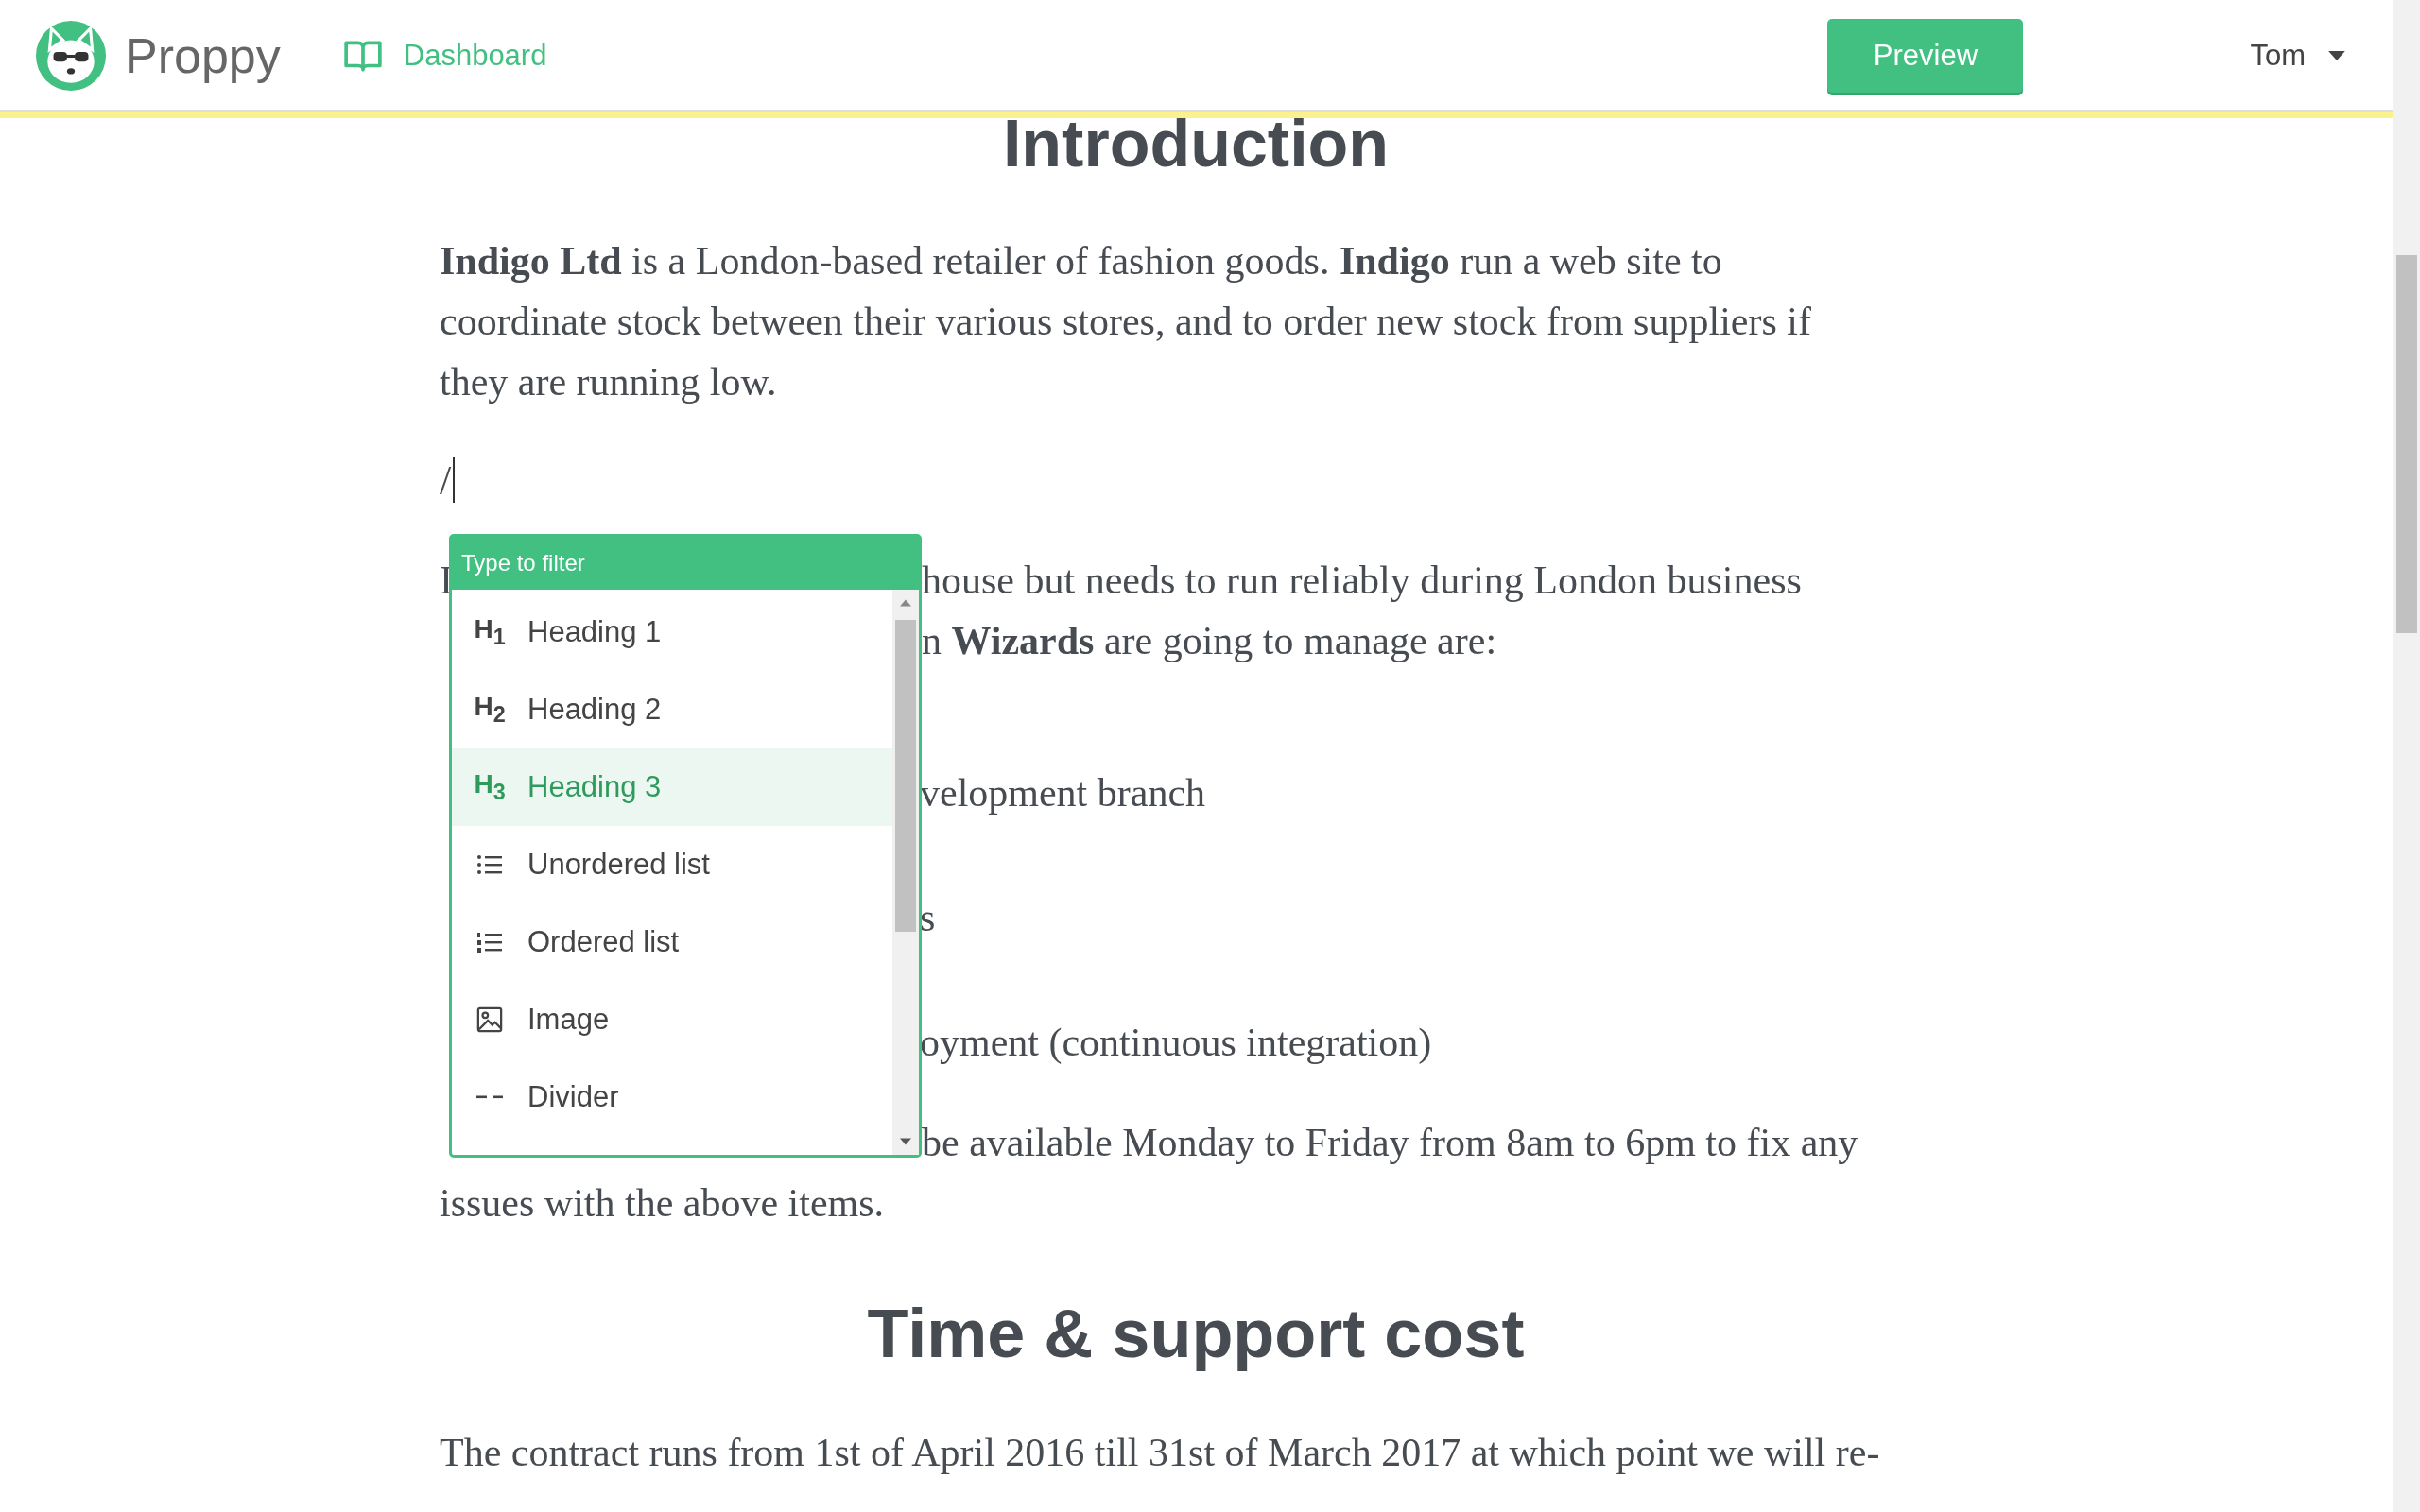 This screenshot has height=1512, width=2420. Describe the element at coordinates (2336, 55) in the screenshot. I see `caret-icon` at that location.